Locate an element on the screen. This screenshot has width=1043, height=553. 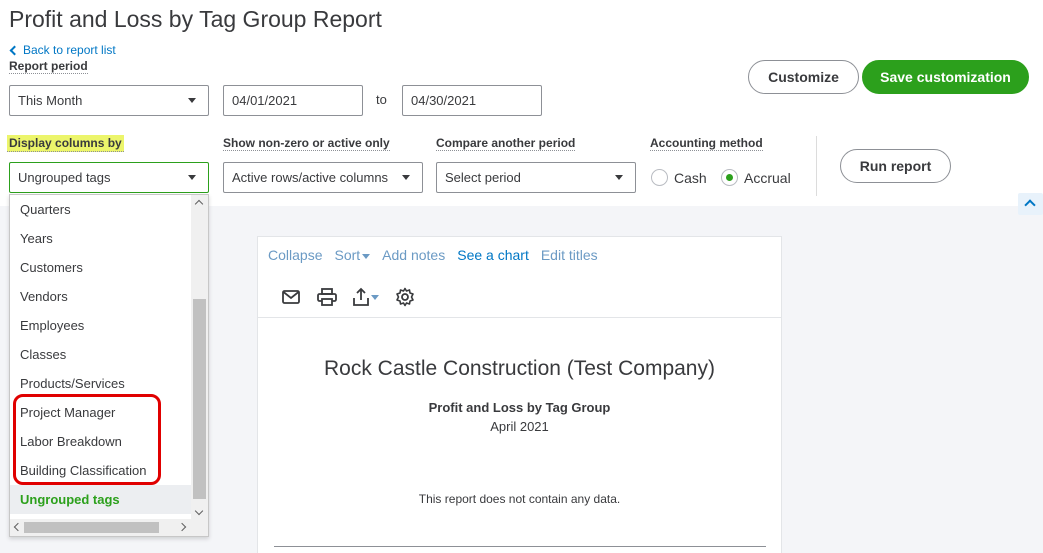
scroll-right-arrow-icon is located at coordinates (182, 527).